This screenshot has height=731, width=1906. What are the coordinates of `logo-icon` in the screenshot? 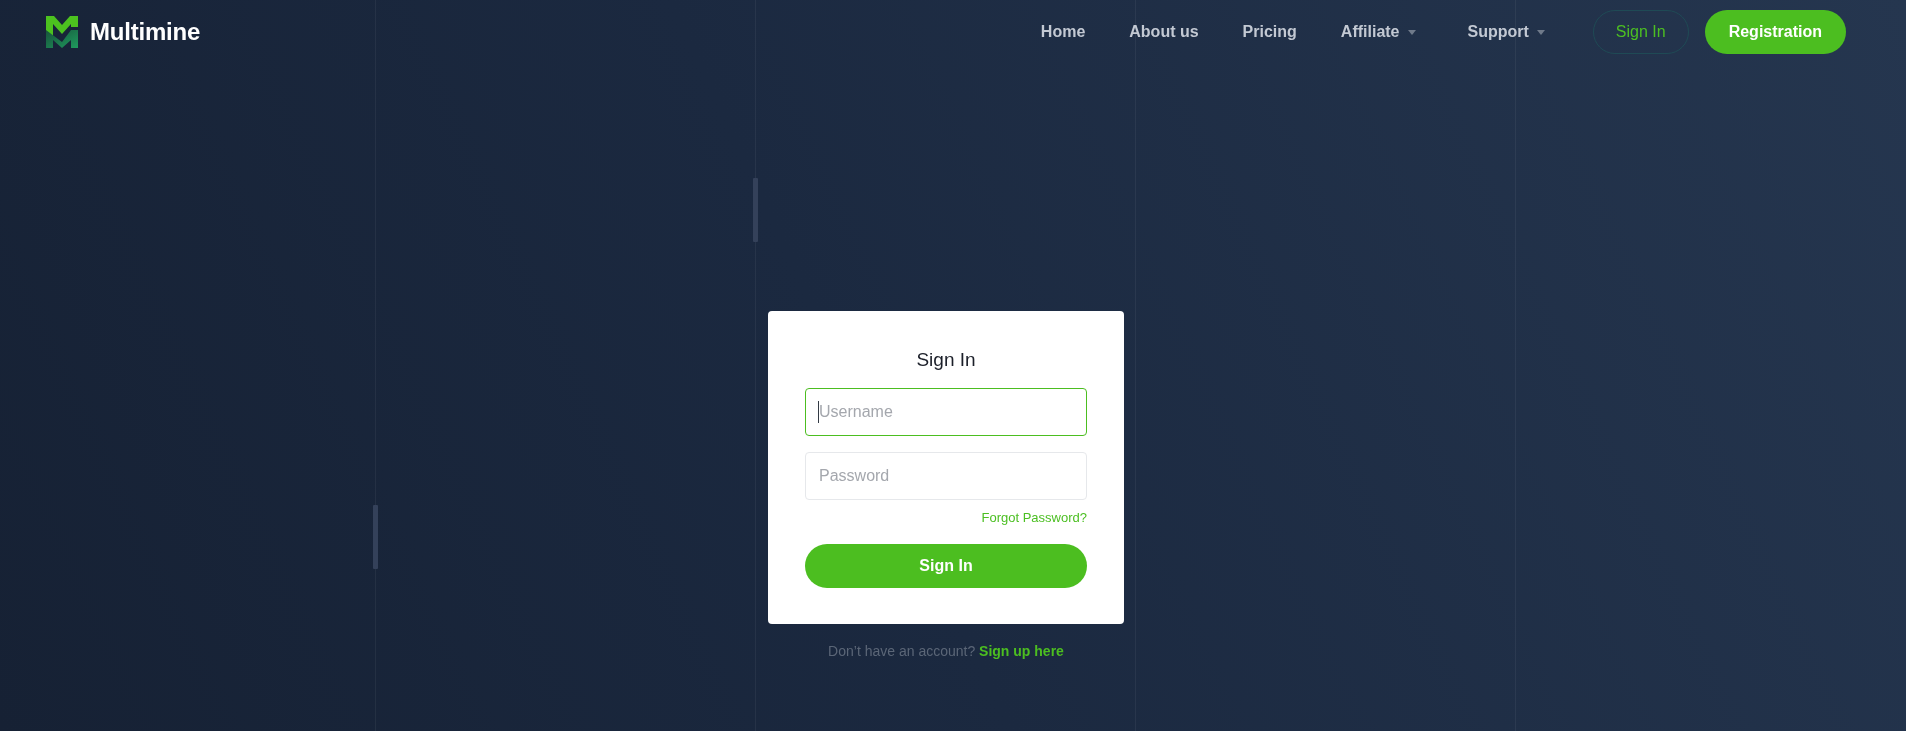 It's located at (62, 32).